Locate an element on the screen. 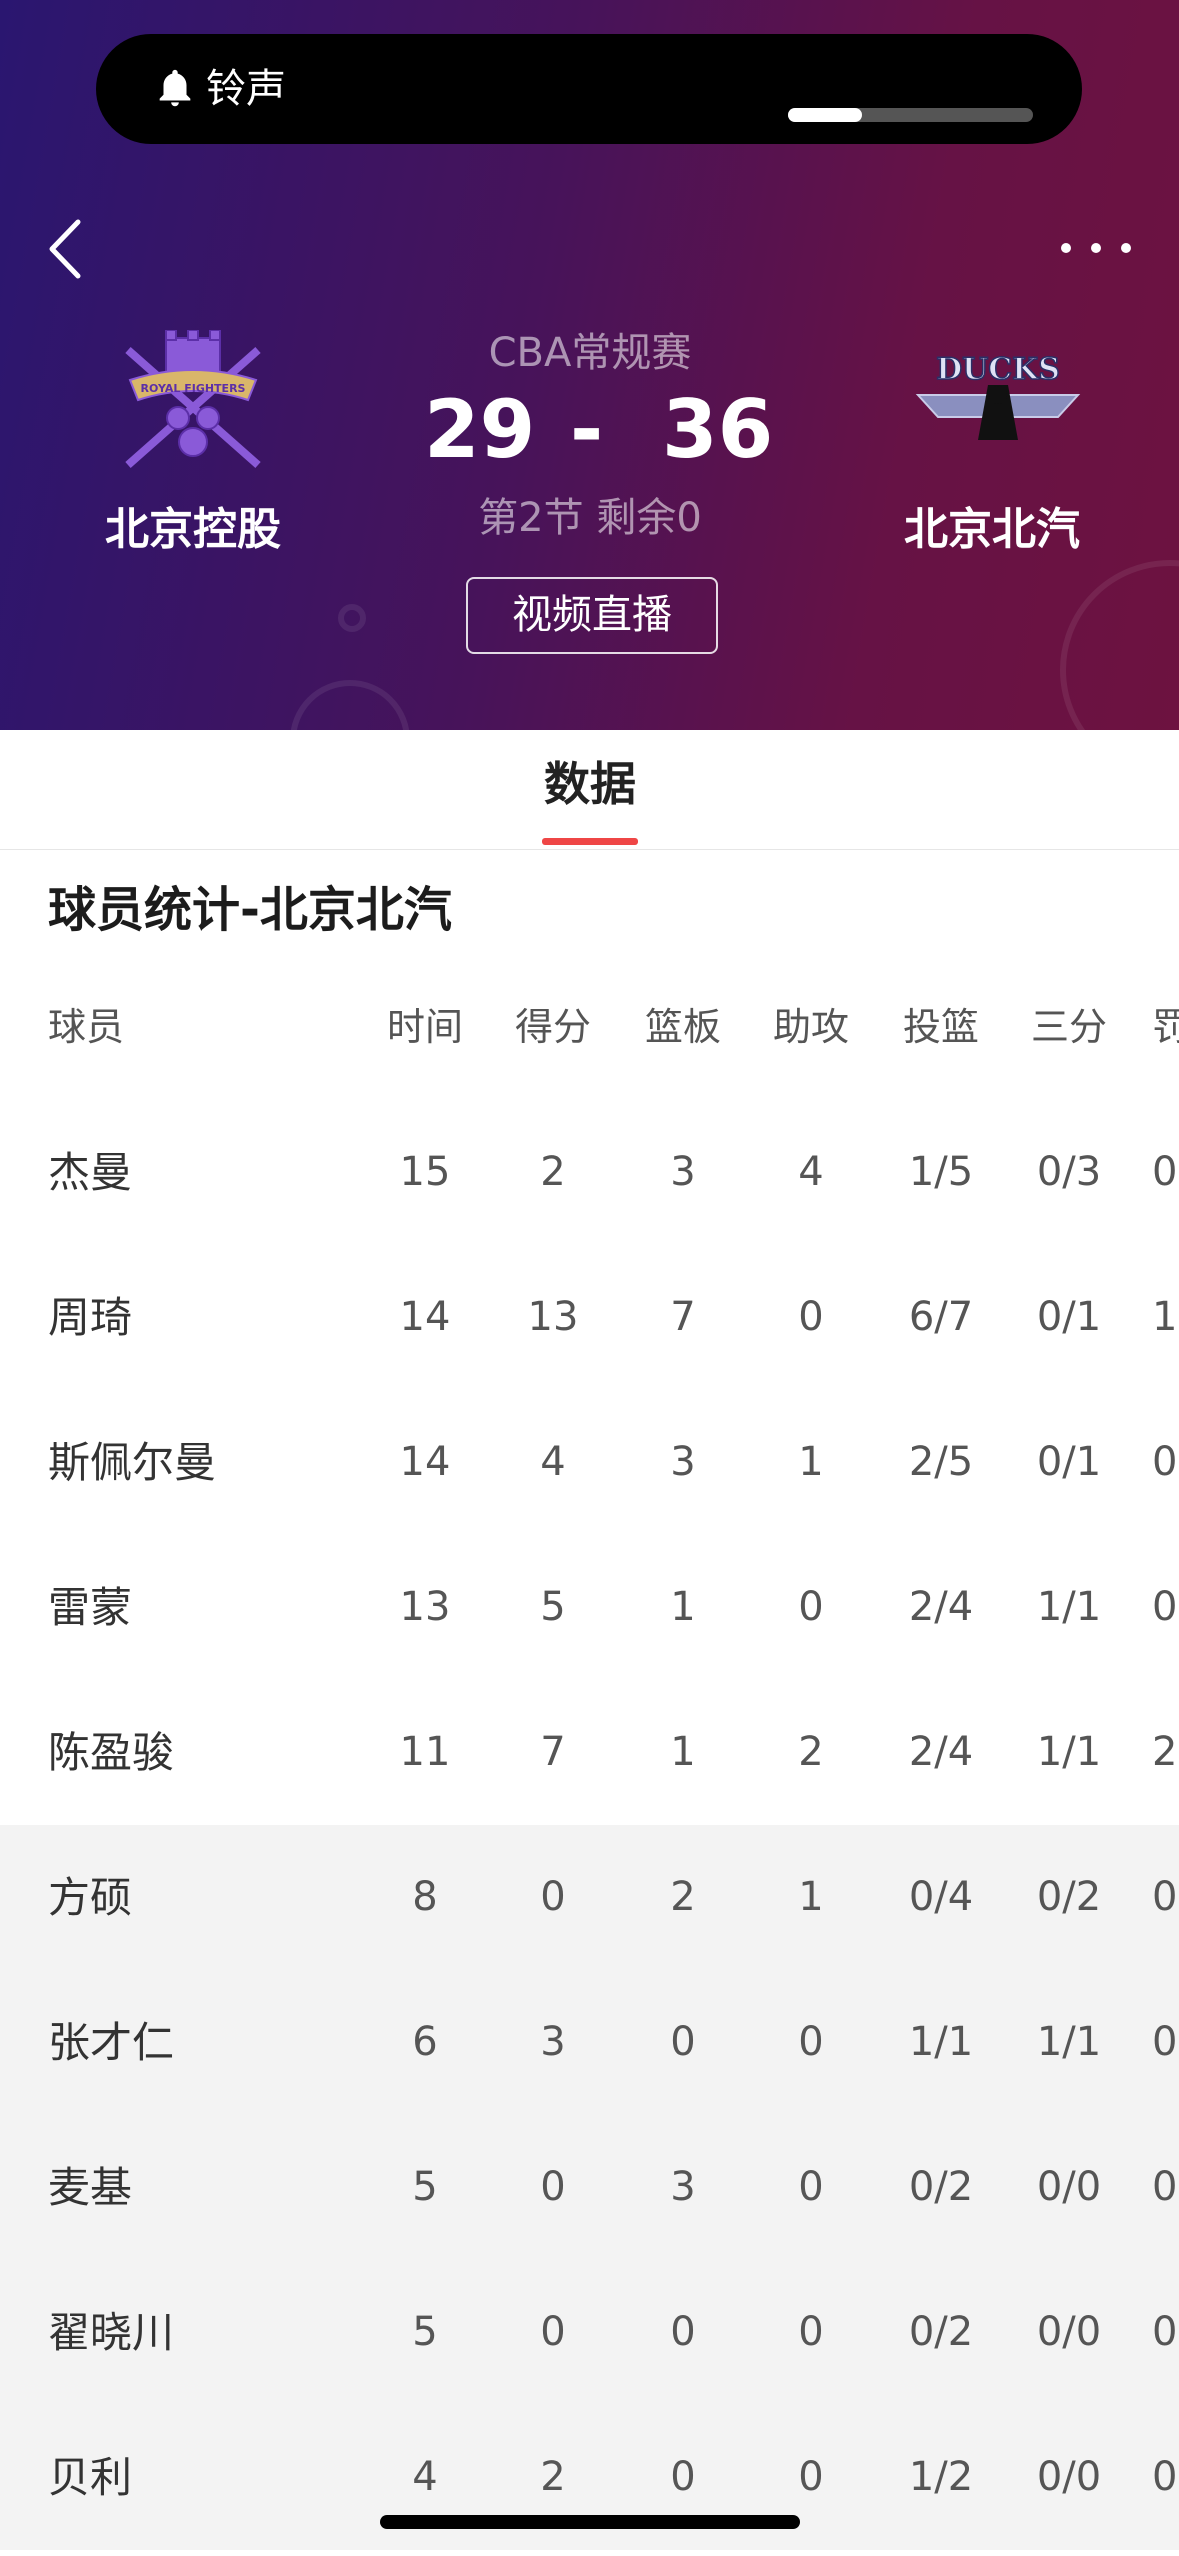 Image resolution: width=1179 pixels, height=2556 pixels. stat-rebounds: 1 is located at coordinates (683, 1752).